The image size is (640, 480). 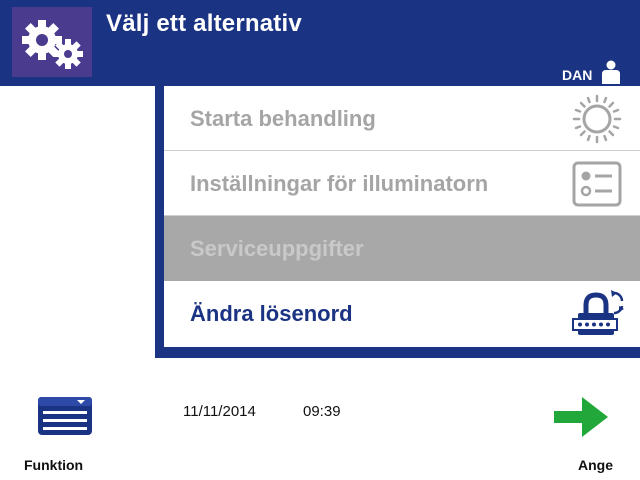 I want to click on page-title: Välj ett alternativ, so click(x=204, y=23).